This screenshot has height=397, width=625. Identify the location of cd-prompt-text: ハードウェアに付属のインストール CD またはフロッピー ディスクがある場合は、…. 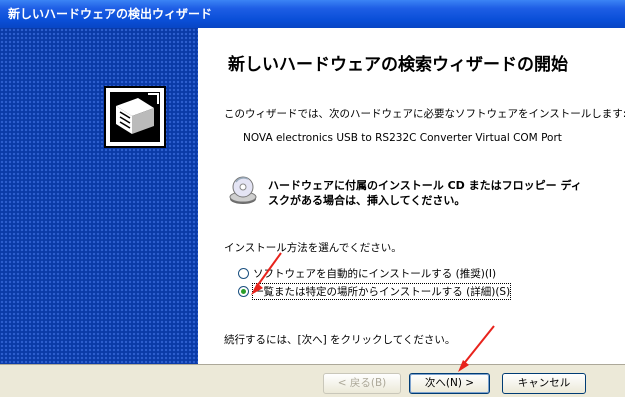
(425, 193).